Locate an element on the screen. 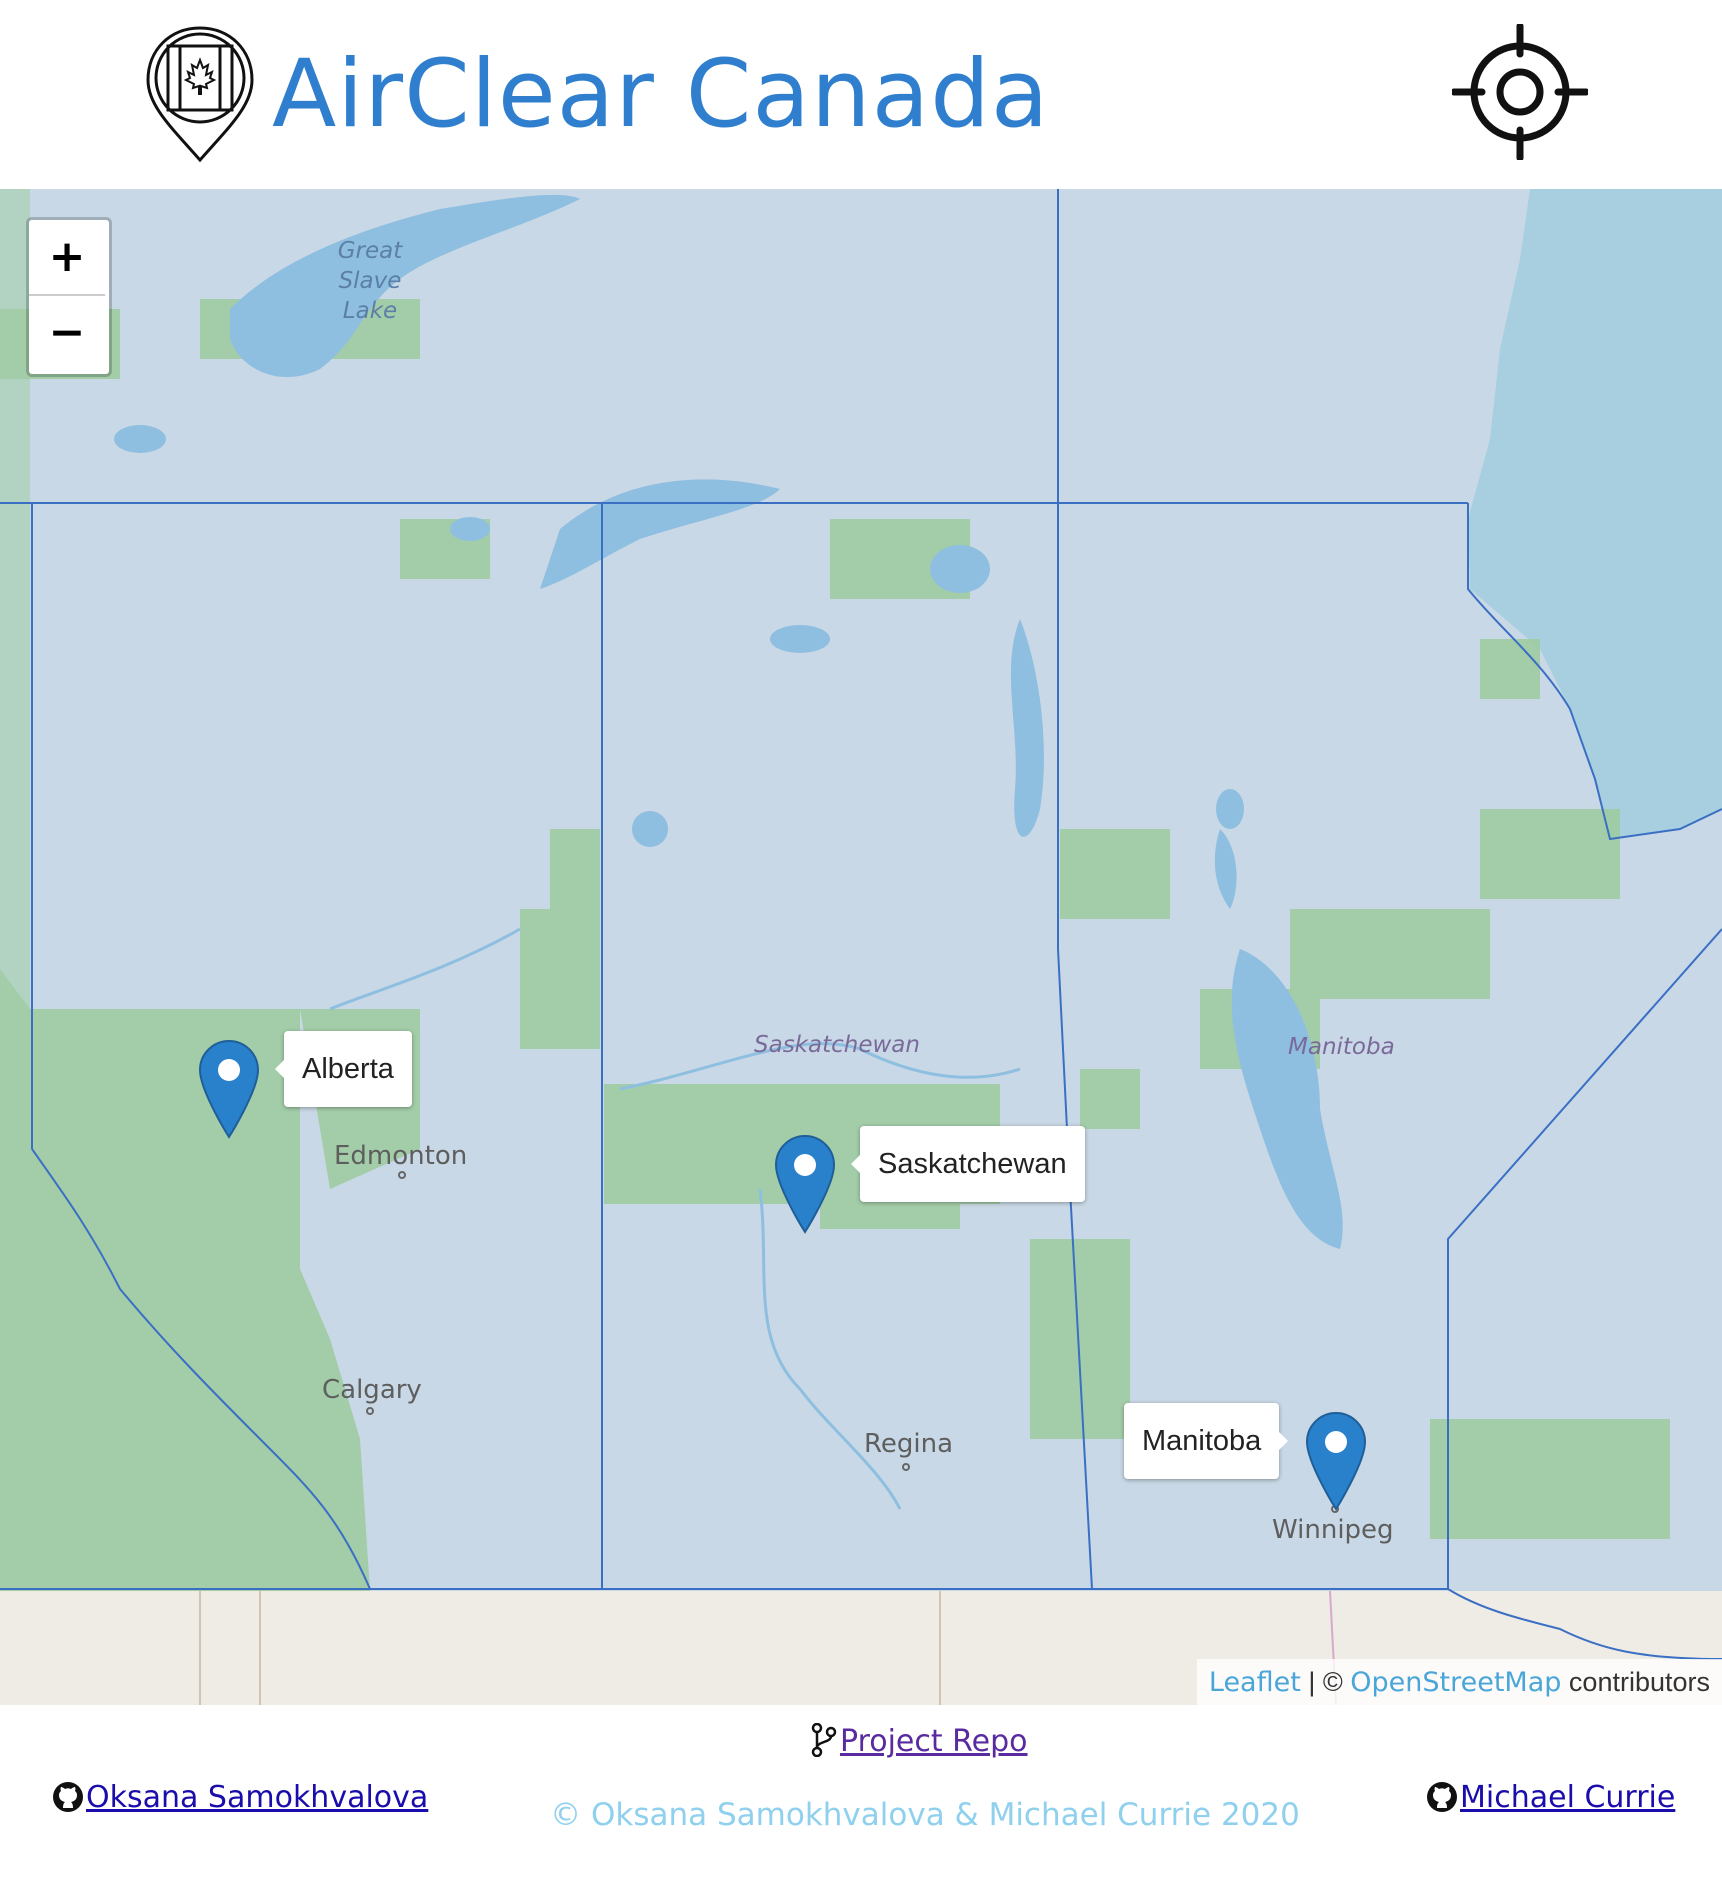  openstreetmap-link: OpenStreetMap is located at coordinates (1455, 1682).